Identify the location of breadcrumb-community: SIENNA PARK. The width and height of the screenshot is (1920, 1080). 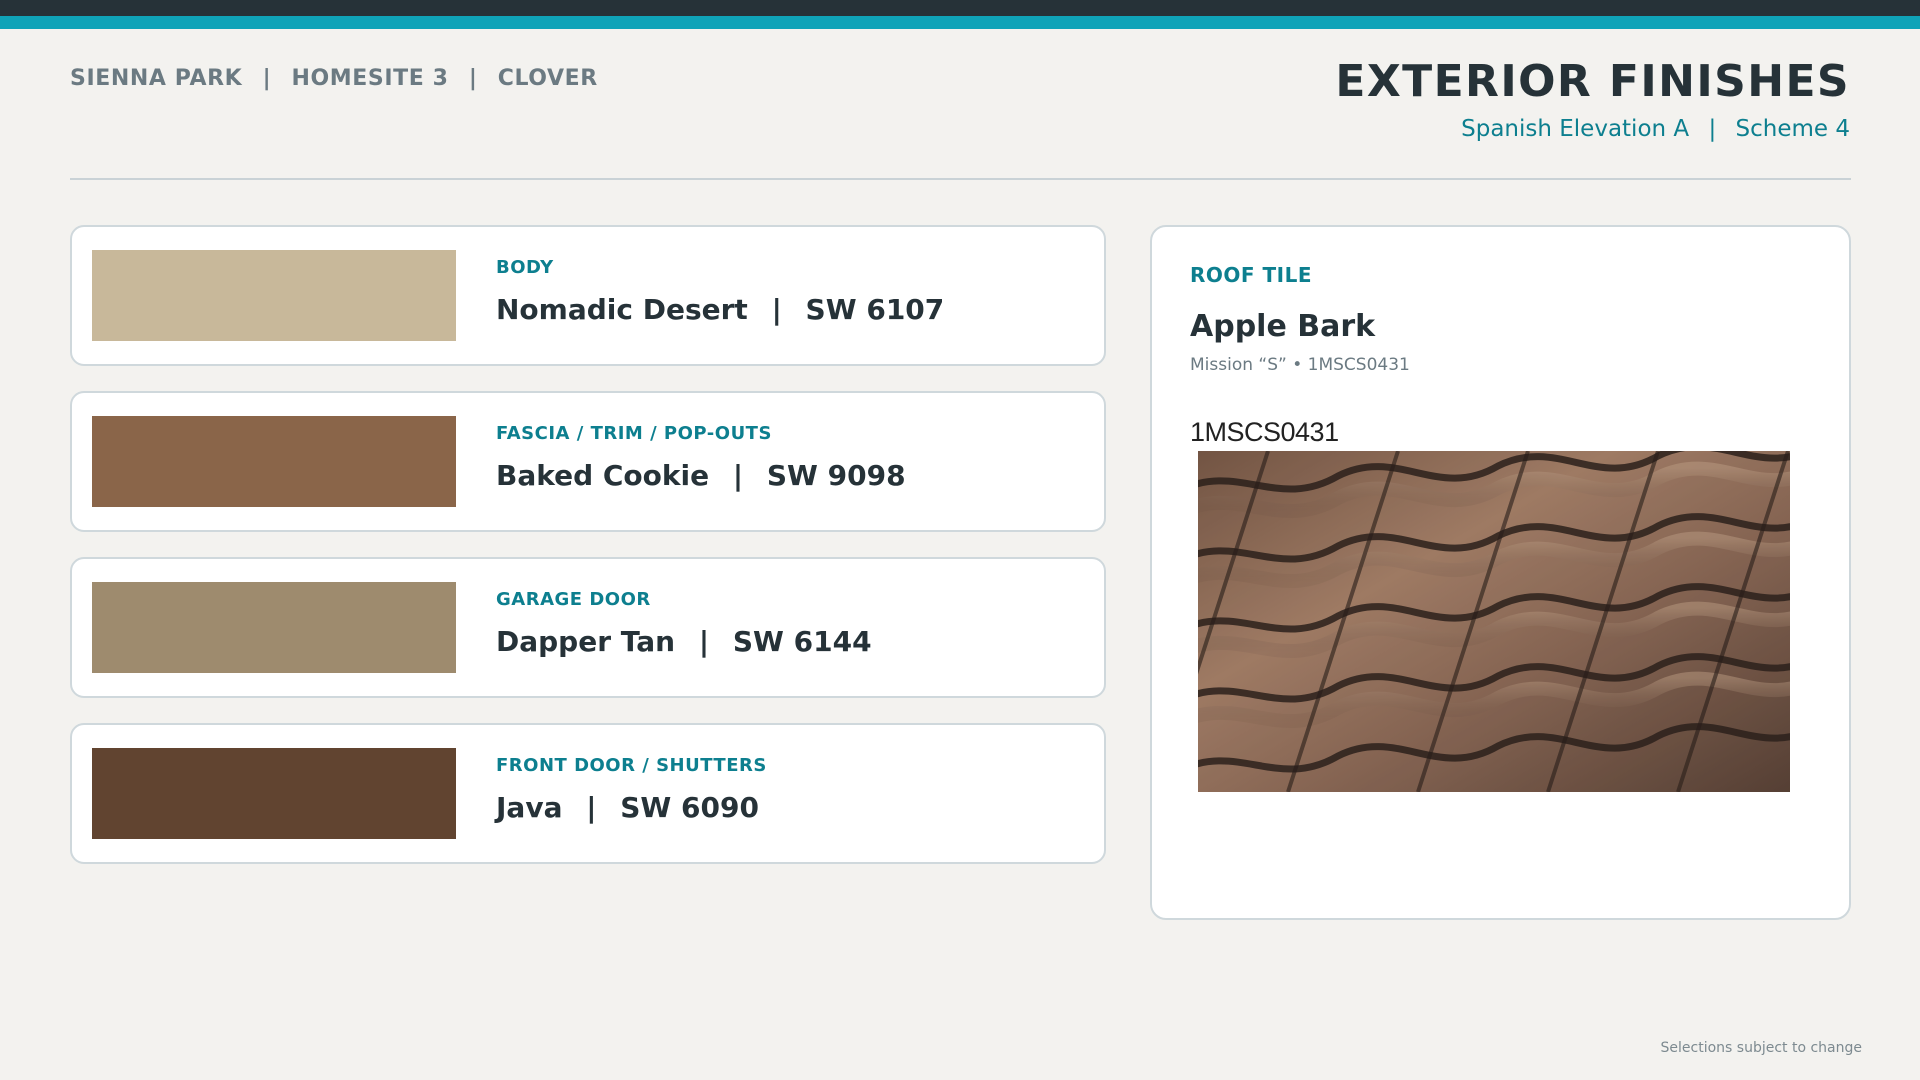
(156, 78).